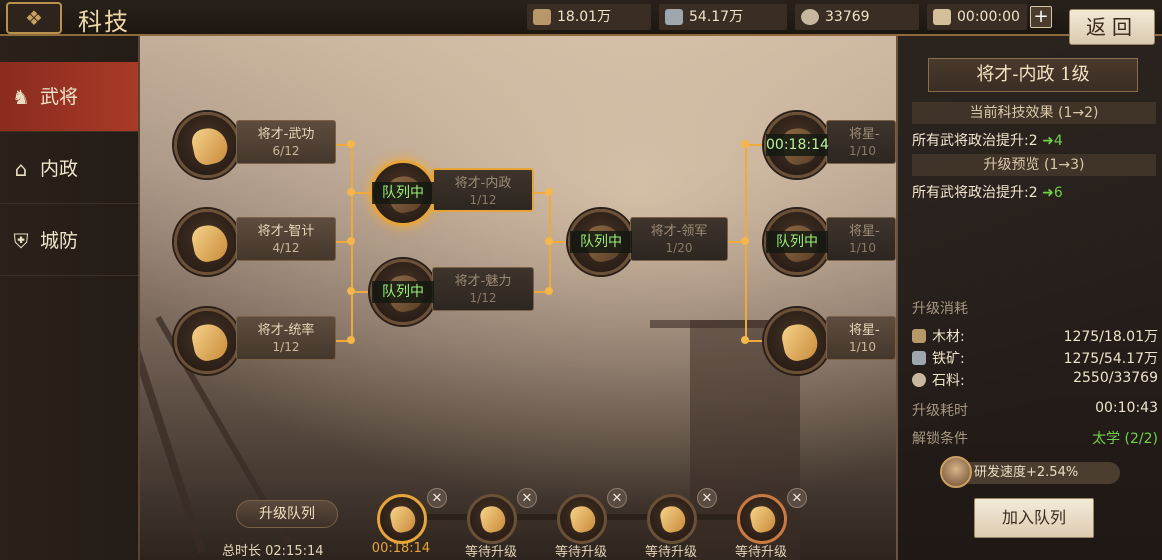 The image size is (1162, 560). What do you see at coordinates (69, 97) in the screenshot?
I see `sidebar-item-generals: ♞ 武将` at bounding box center [69, 97].